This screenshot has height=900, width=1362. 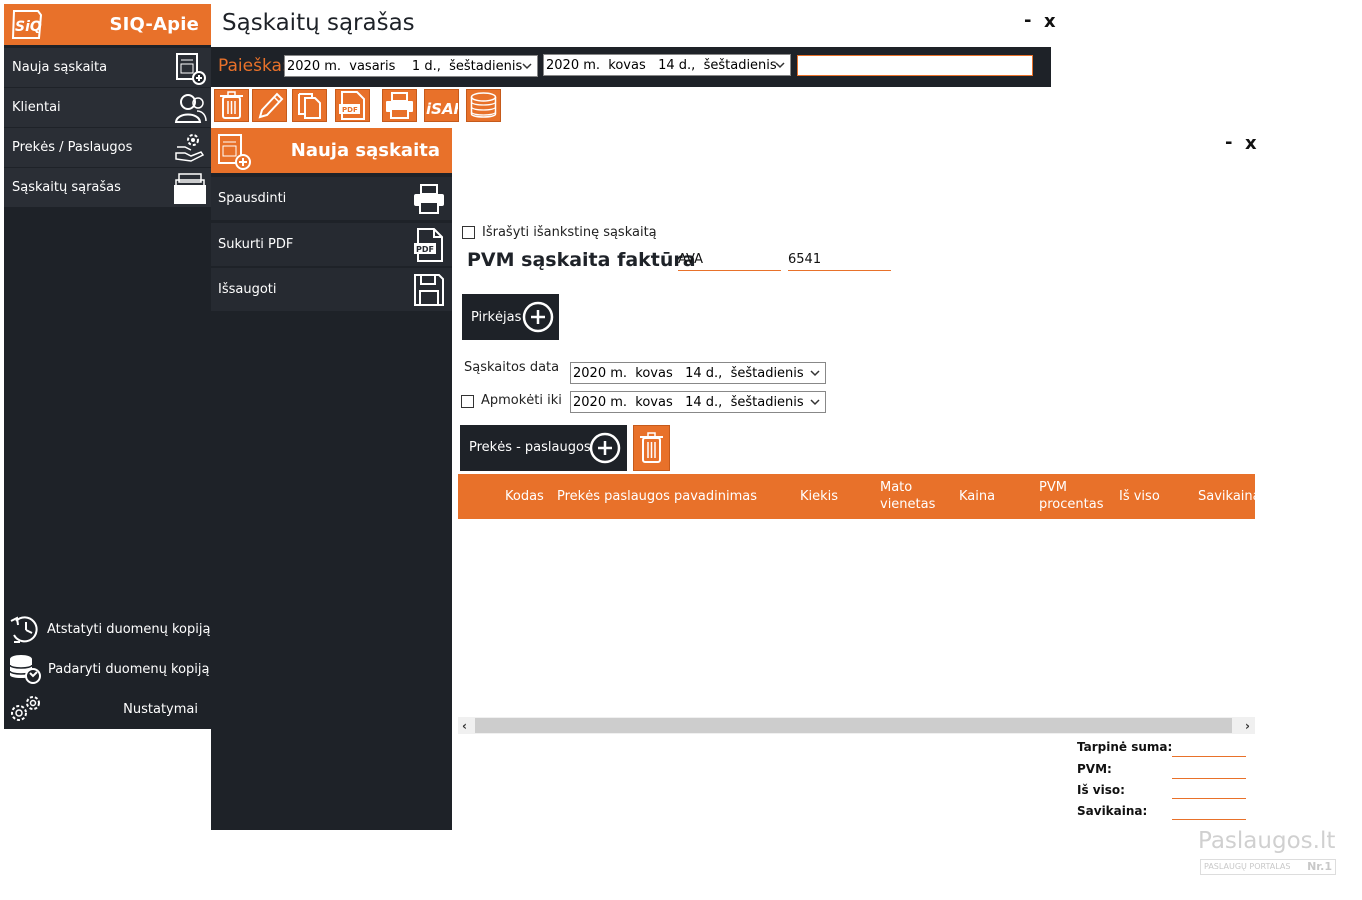 What do you see at coordinates (907, 496) in the screenshot?
I see `column-header-unit: Mato vienetas` at bounding box center [907, 496].